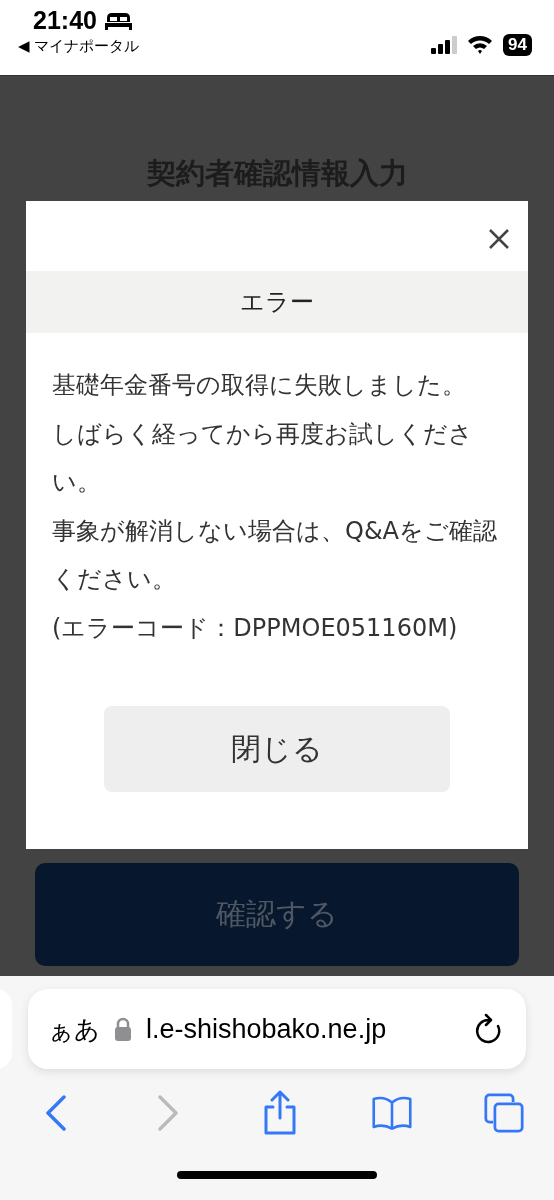  I want to click on back-to-app-link: ◀ マイナポータル, so click(79, 46).